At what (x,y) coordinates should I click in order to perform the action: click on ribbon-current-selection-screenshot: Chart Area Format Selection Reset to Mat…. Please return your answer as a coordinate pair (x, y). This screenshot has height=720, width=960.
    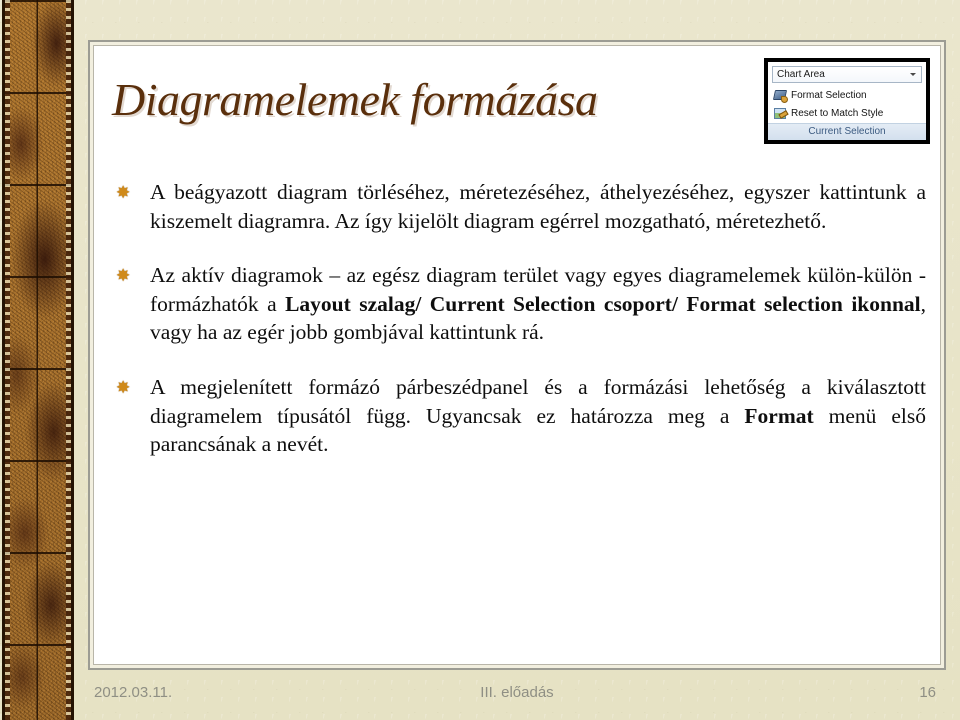
    Looking at the image, I should click on (847, 101).